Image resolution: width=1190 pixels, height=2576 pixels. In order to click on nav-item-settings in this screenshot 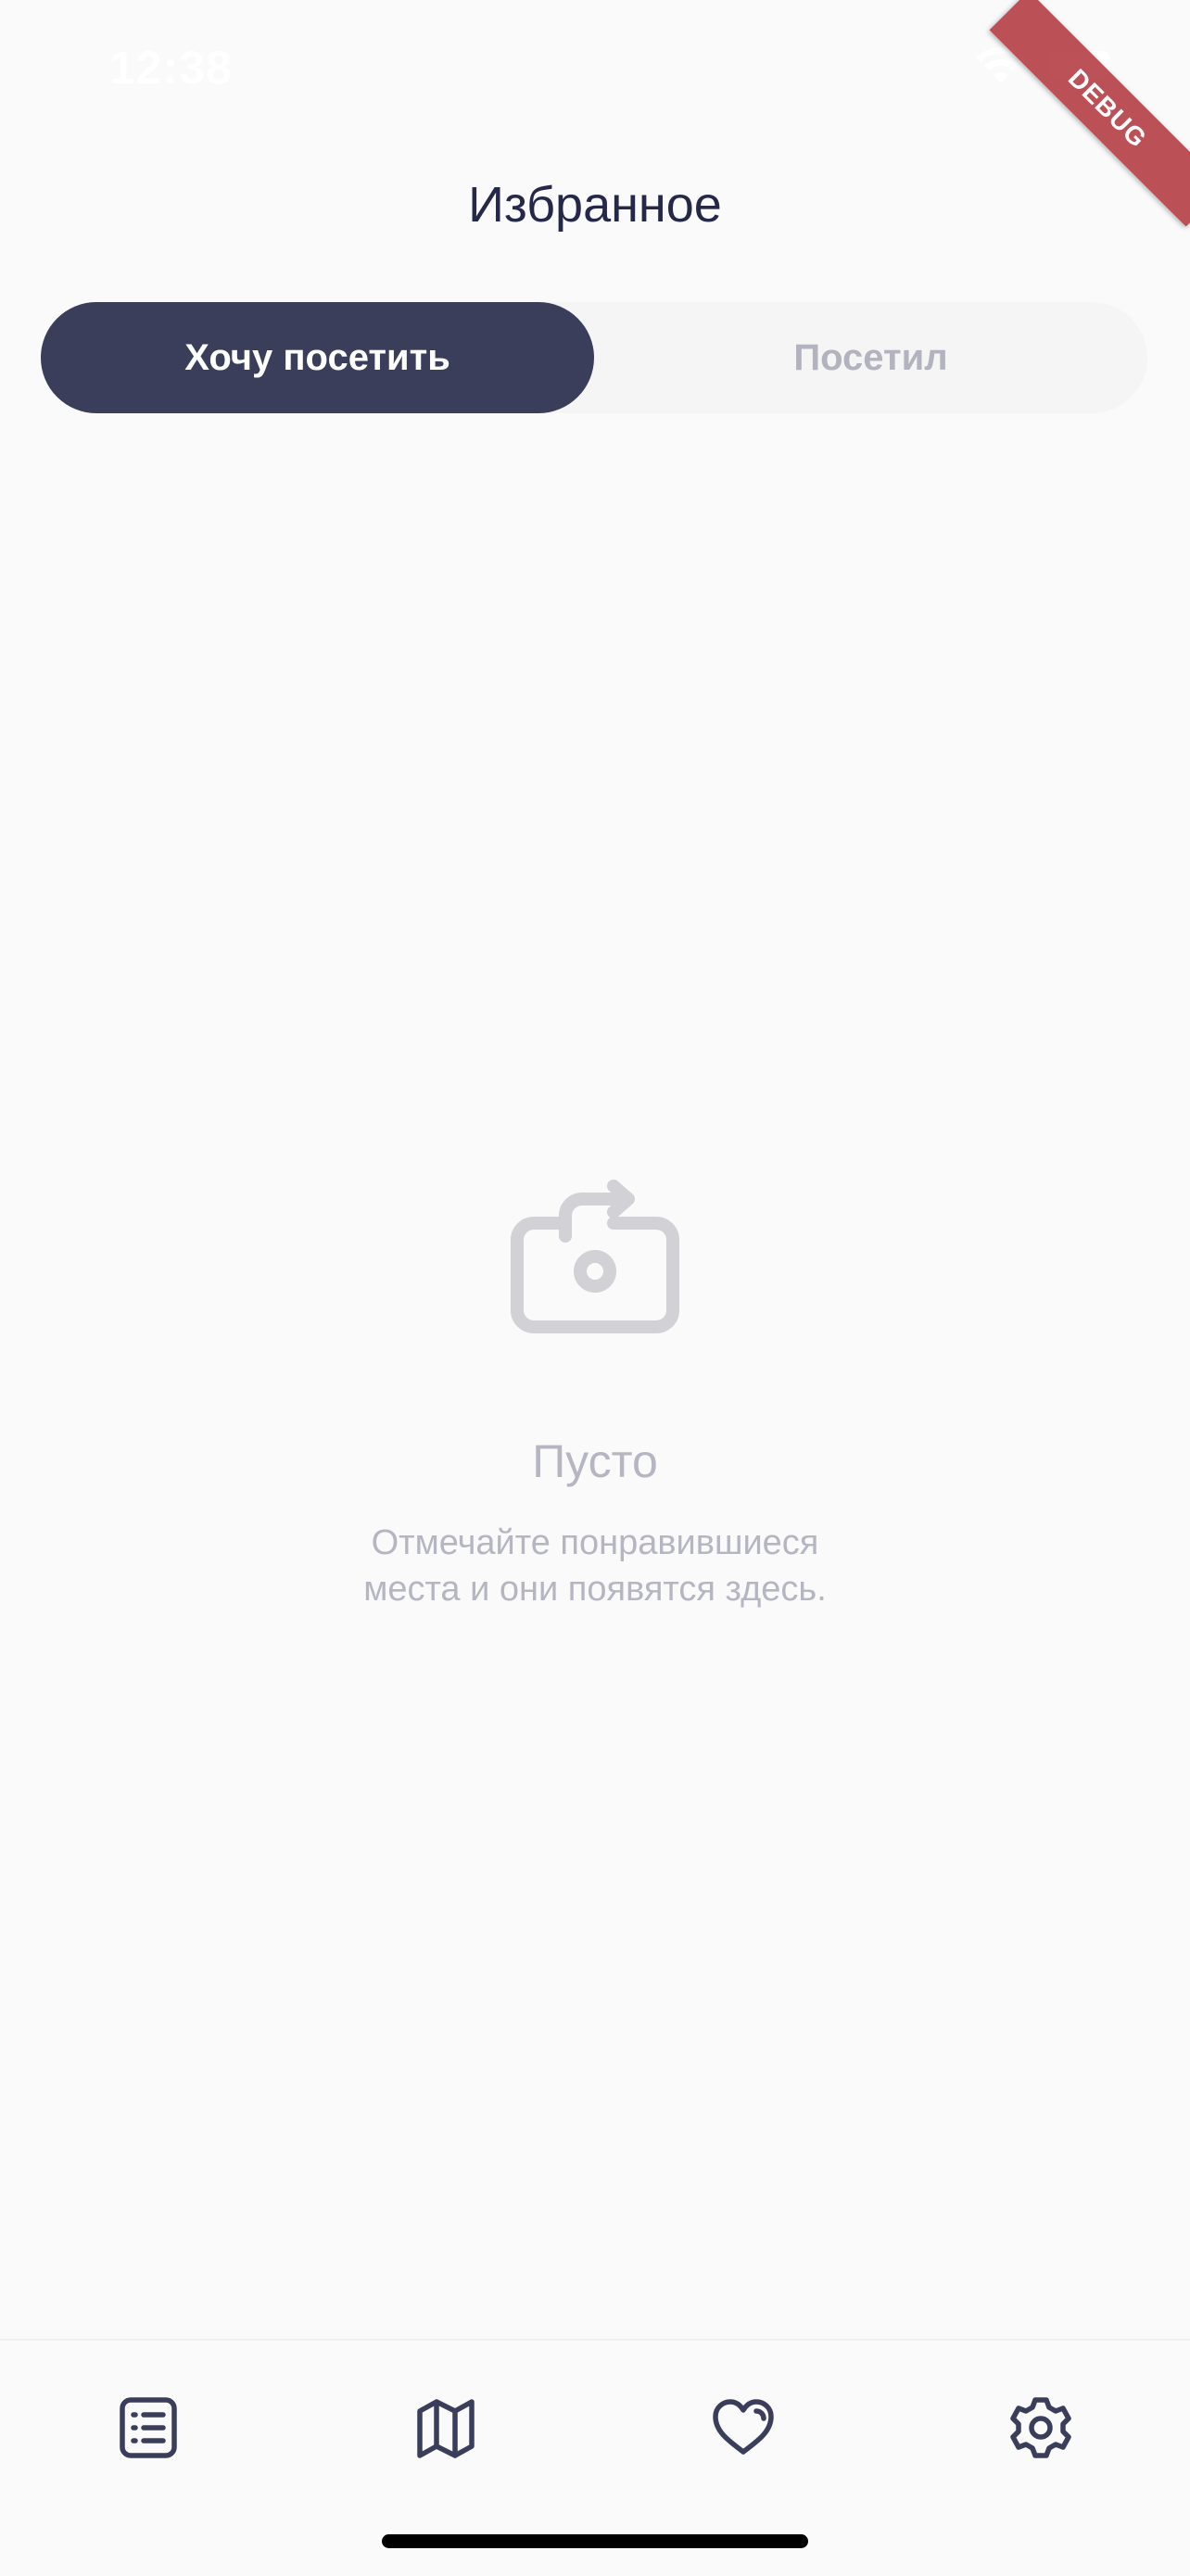, I will do `click(1041, 2428)`.